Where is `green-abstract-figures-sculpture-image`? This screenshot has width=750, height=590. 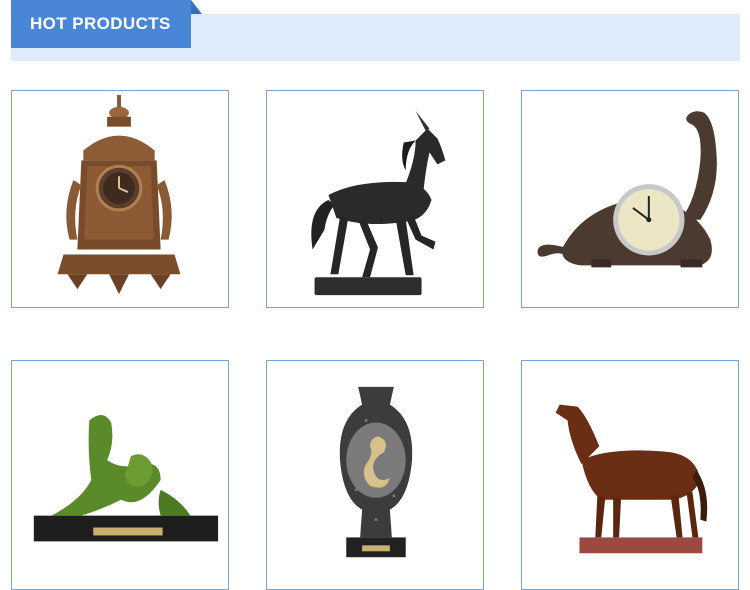 green-abstract-figures-sculpture-image is located at coordinates (120, 475).